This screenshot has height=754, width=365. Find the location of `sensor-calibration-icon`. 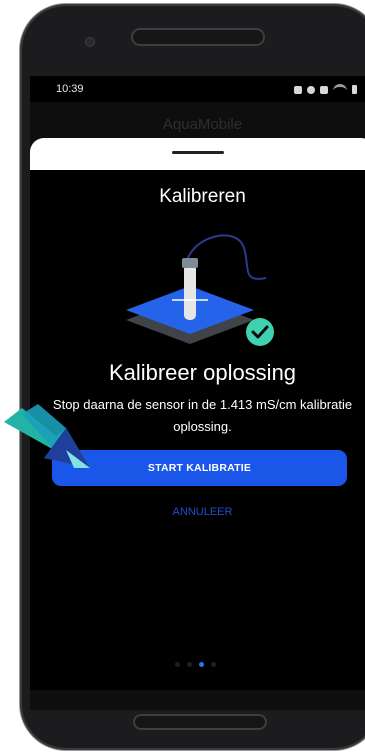

sensor-calibration-icon is located at coordinates (200, 290).